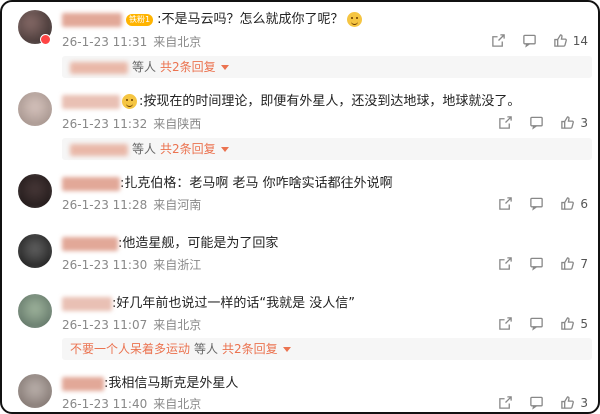  Describe the element at coordinates (105, 325) in the screenshot. I see `comment-date: 26-1-23 11:07` at that location.